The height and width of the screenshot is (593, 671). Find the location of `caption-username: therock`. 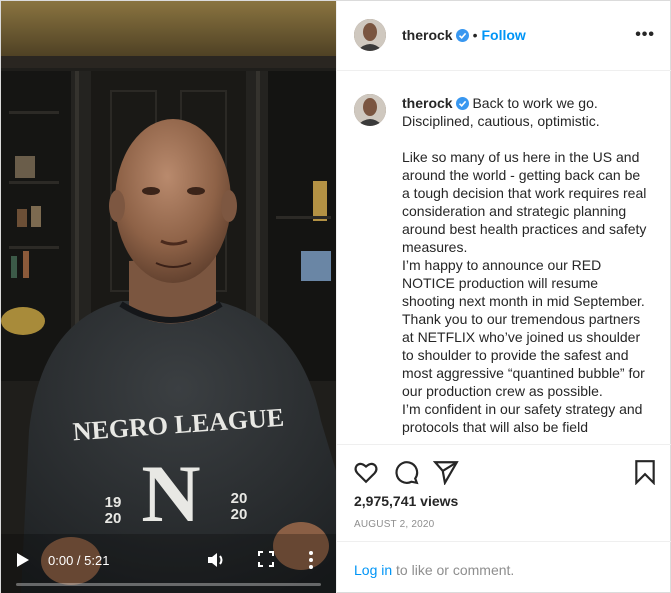

caption-username: therock is located at coordinates (427, 103).